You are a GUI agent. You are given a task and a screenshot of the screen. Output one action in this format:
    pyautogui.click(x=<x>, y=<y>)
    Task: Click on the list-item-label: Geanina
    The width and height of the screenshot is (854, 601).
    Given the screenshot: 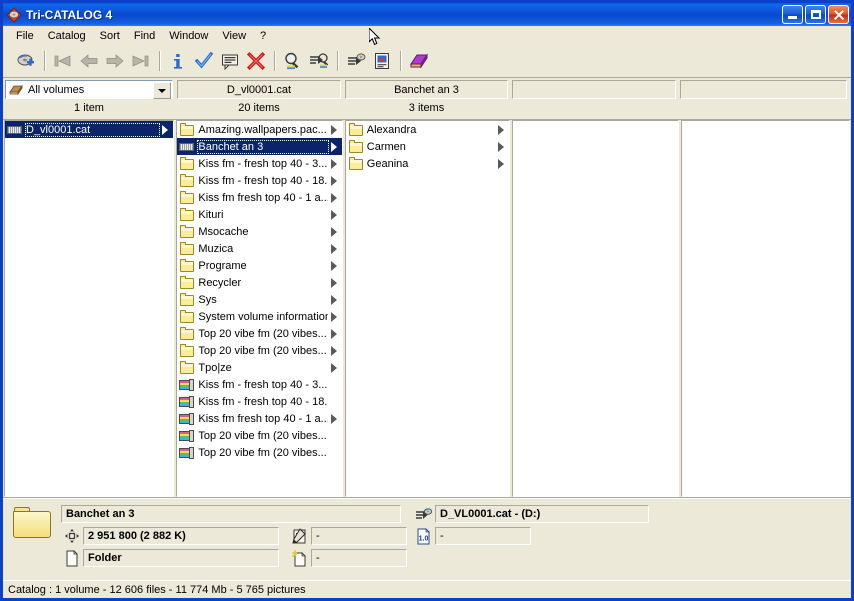 What is the action you would take?
    pyautogui.click(x=387, y=163)
    